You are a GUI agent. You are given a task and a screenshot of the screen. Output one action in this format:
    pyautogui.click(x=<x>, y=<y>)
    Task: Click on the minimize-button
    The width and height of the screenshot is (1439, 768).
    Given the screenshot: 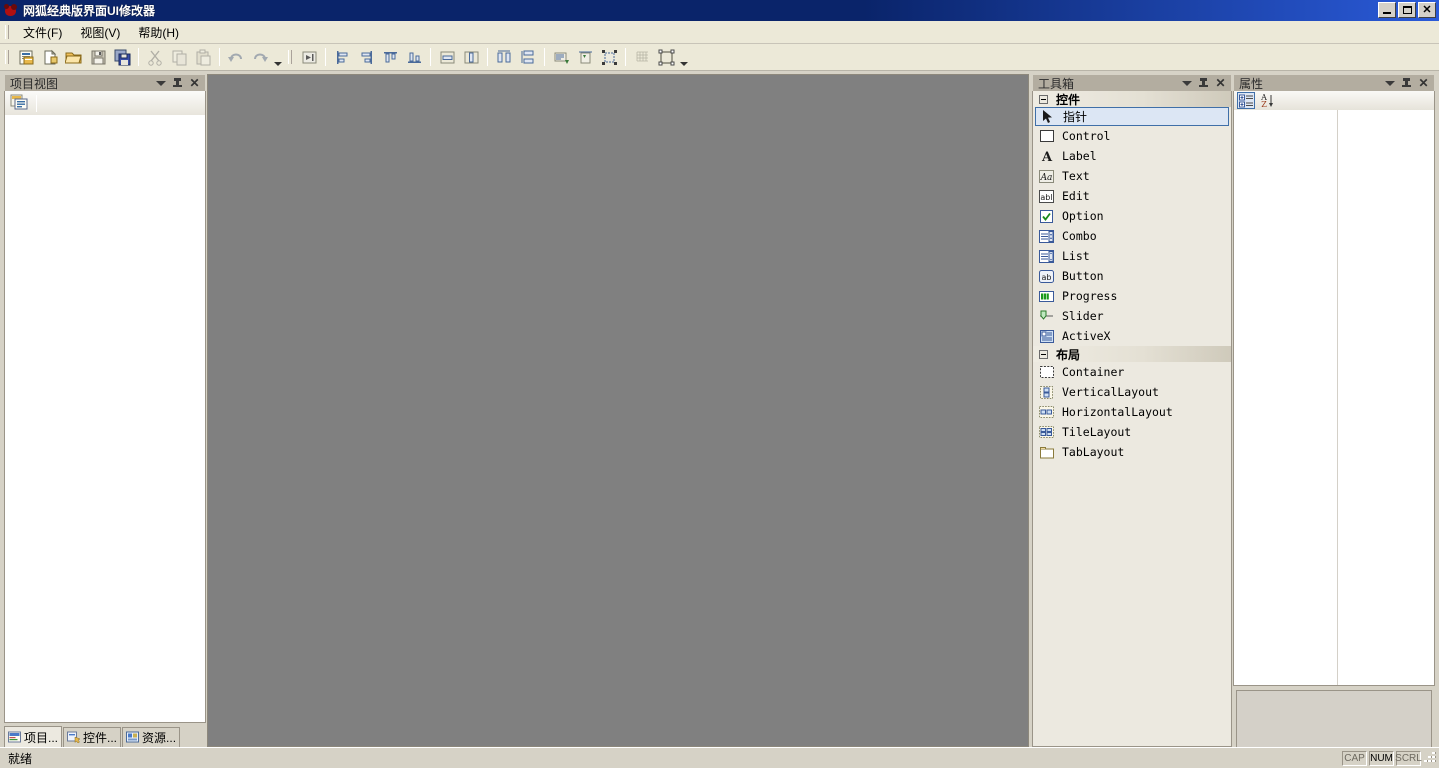 What is the action you would take?
    pyautogui.click(x=1387, y=10)
    